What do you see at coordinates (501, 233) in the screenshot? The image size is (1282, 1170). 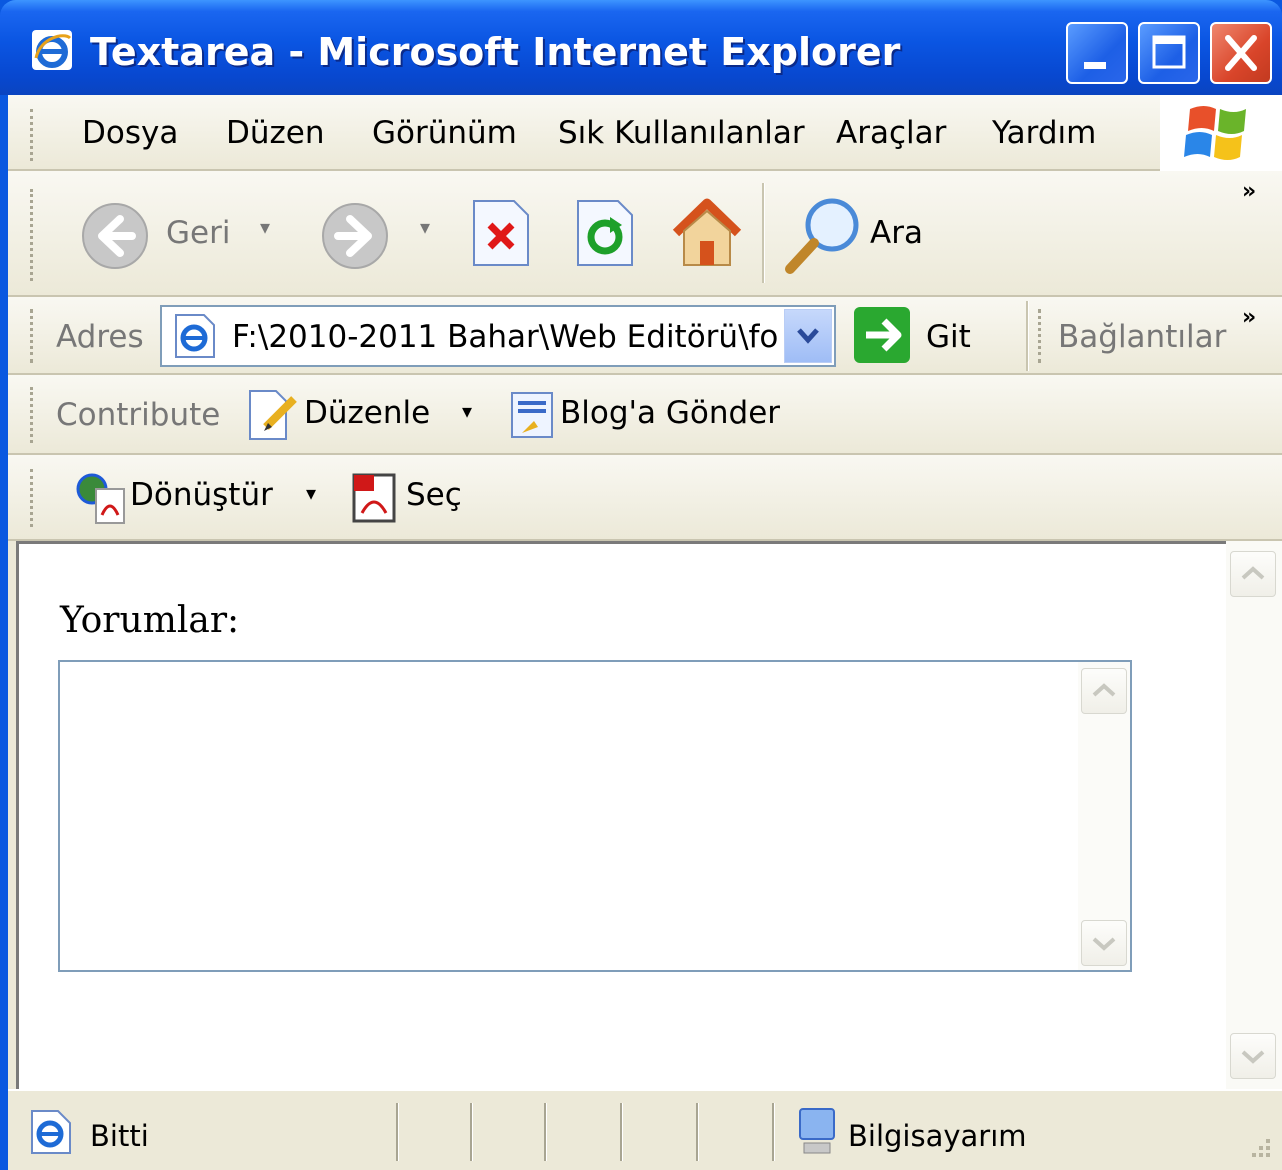 I see `stop-icon` at bounding box center [501, 233].